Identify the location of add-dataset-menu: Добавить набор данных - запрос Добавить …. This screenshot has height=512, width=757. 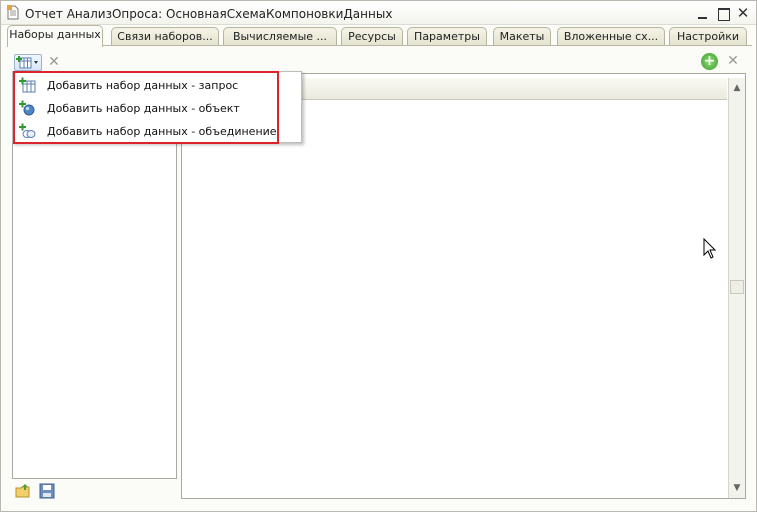
(157, 107).